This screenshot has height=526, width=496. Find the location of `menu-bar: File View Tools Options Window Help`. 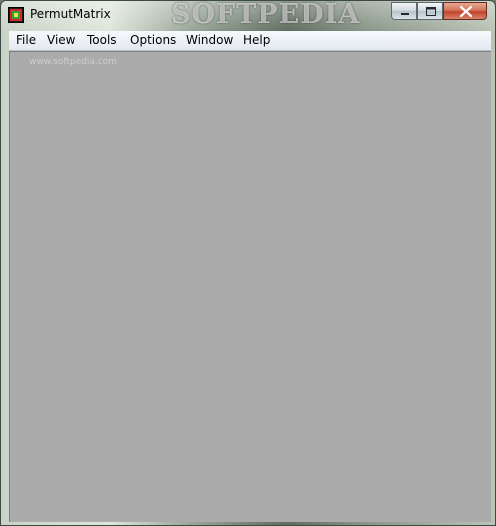

menu-bar: File View Tools Options Window Help is located at coordinates (250, 41).